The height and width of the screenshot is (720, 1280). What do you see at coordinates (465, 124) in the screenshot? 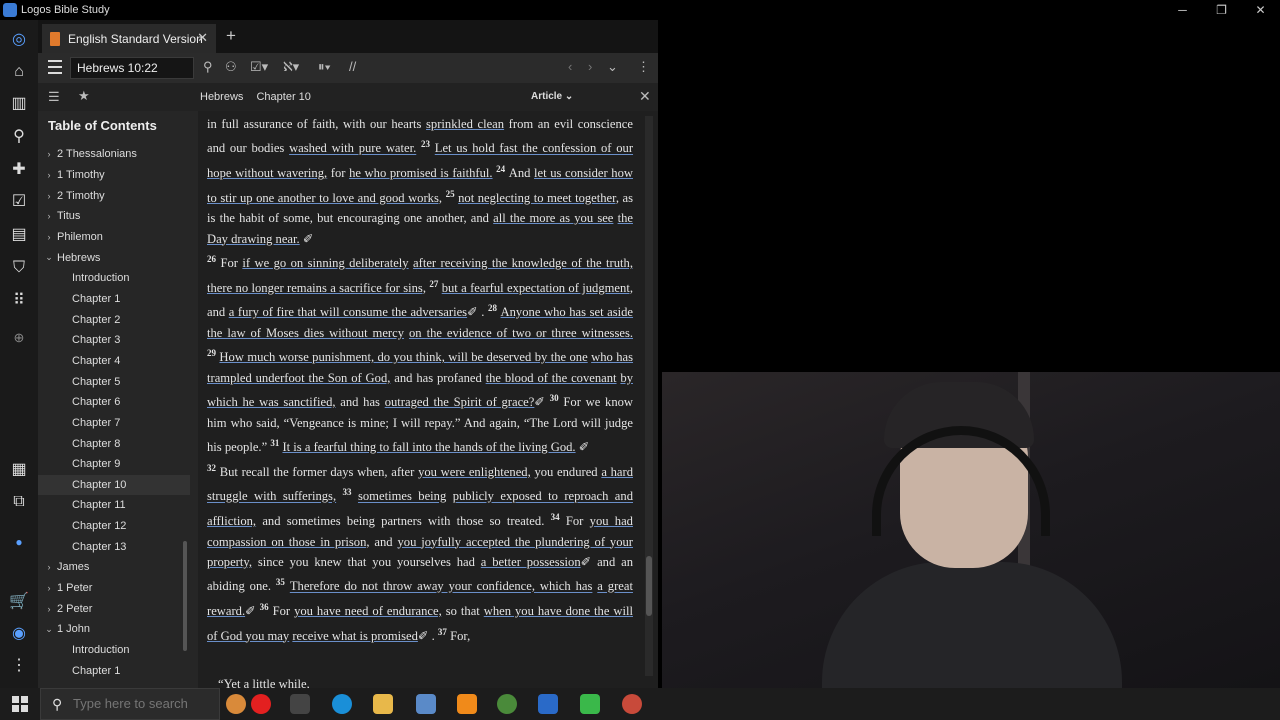
I see `cross-reference-text: sprinkled clean` at bounding box center [465, 124].